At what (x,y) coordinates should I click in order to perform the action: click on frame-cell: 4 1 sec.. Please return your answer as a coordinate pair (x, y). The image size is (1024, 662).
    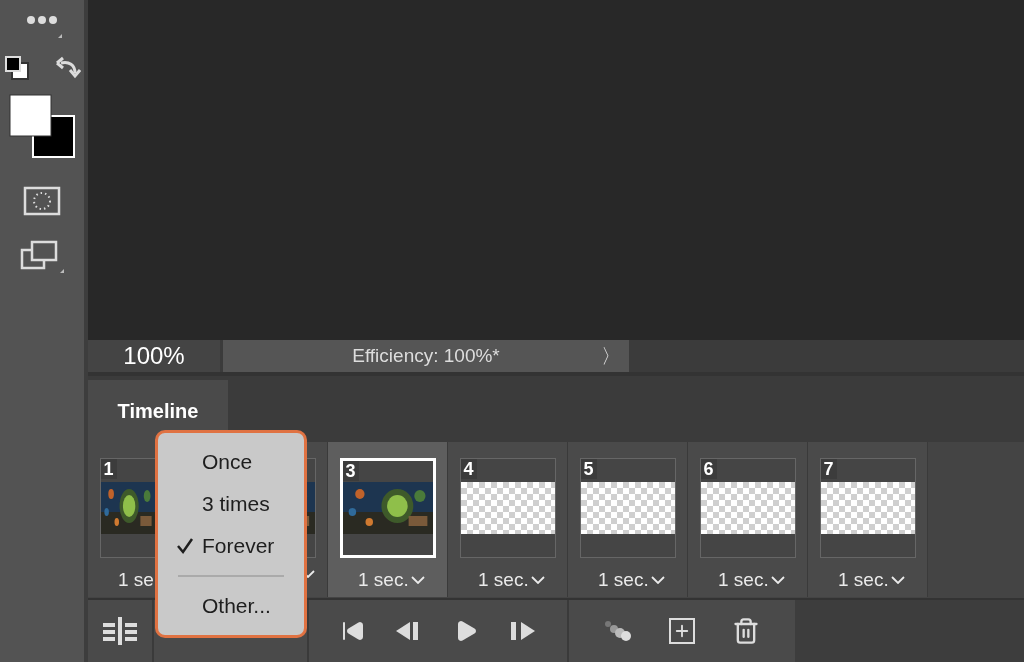
    Looking at the image, I should click on (508, 519).